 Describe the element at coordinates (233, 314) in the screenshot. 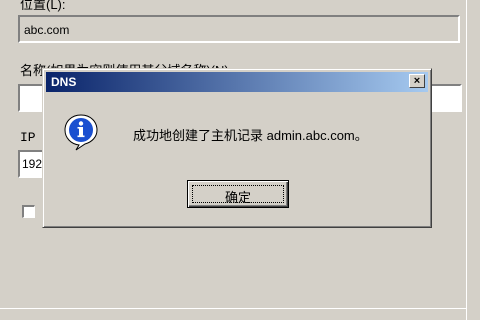

I see `dialog-bottom-edge` at that location.